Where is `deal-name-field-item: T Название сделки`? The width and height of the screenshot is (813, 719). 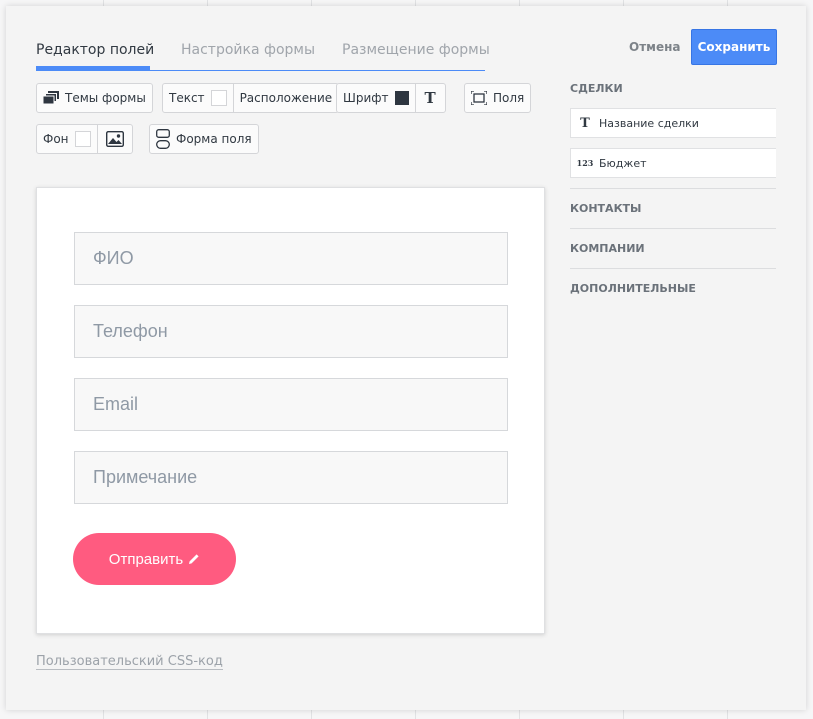 deal-name-field-item: T Название сделки is located at coordinates (673, 123).